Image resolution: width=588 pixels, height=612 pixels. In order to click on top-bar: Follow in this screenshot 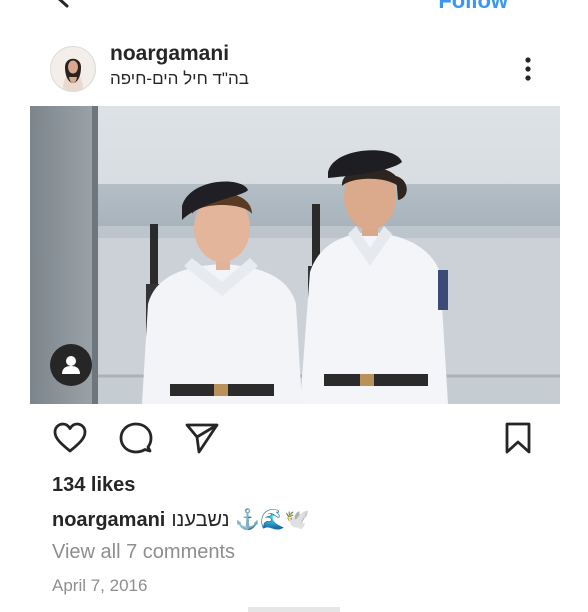, I will do `click(294, 8)`.